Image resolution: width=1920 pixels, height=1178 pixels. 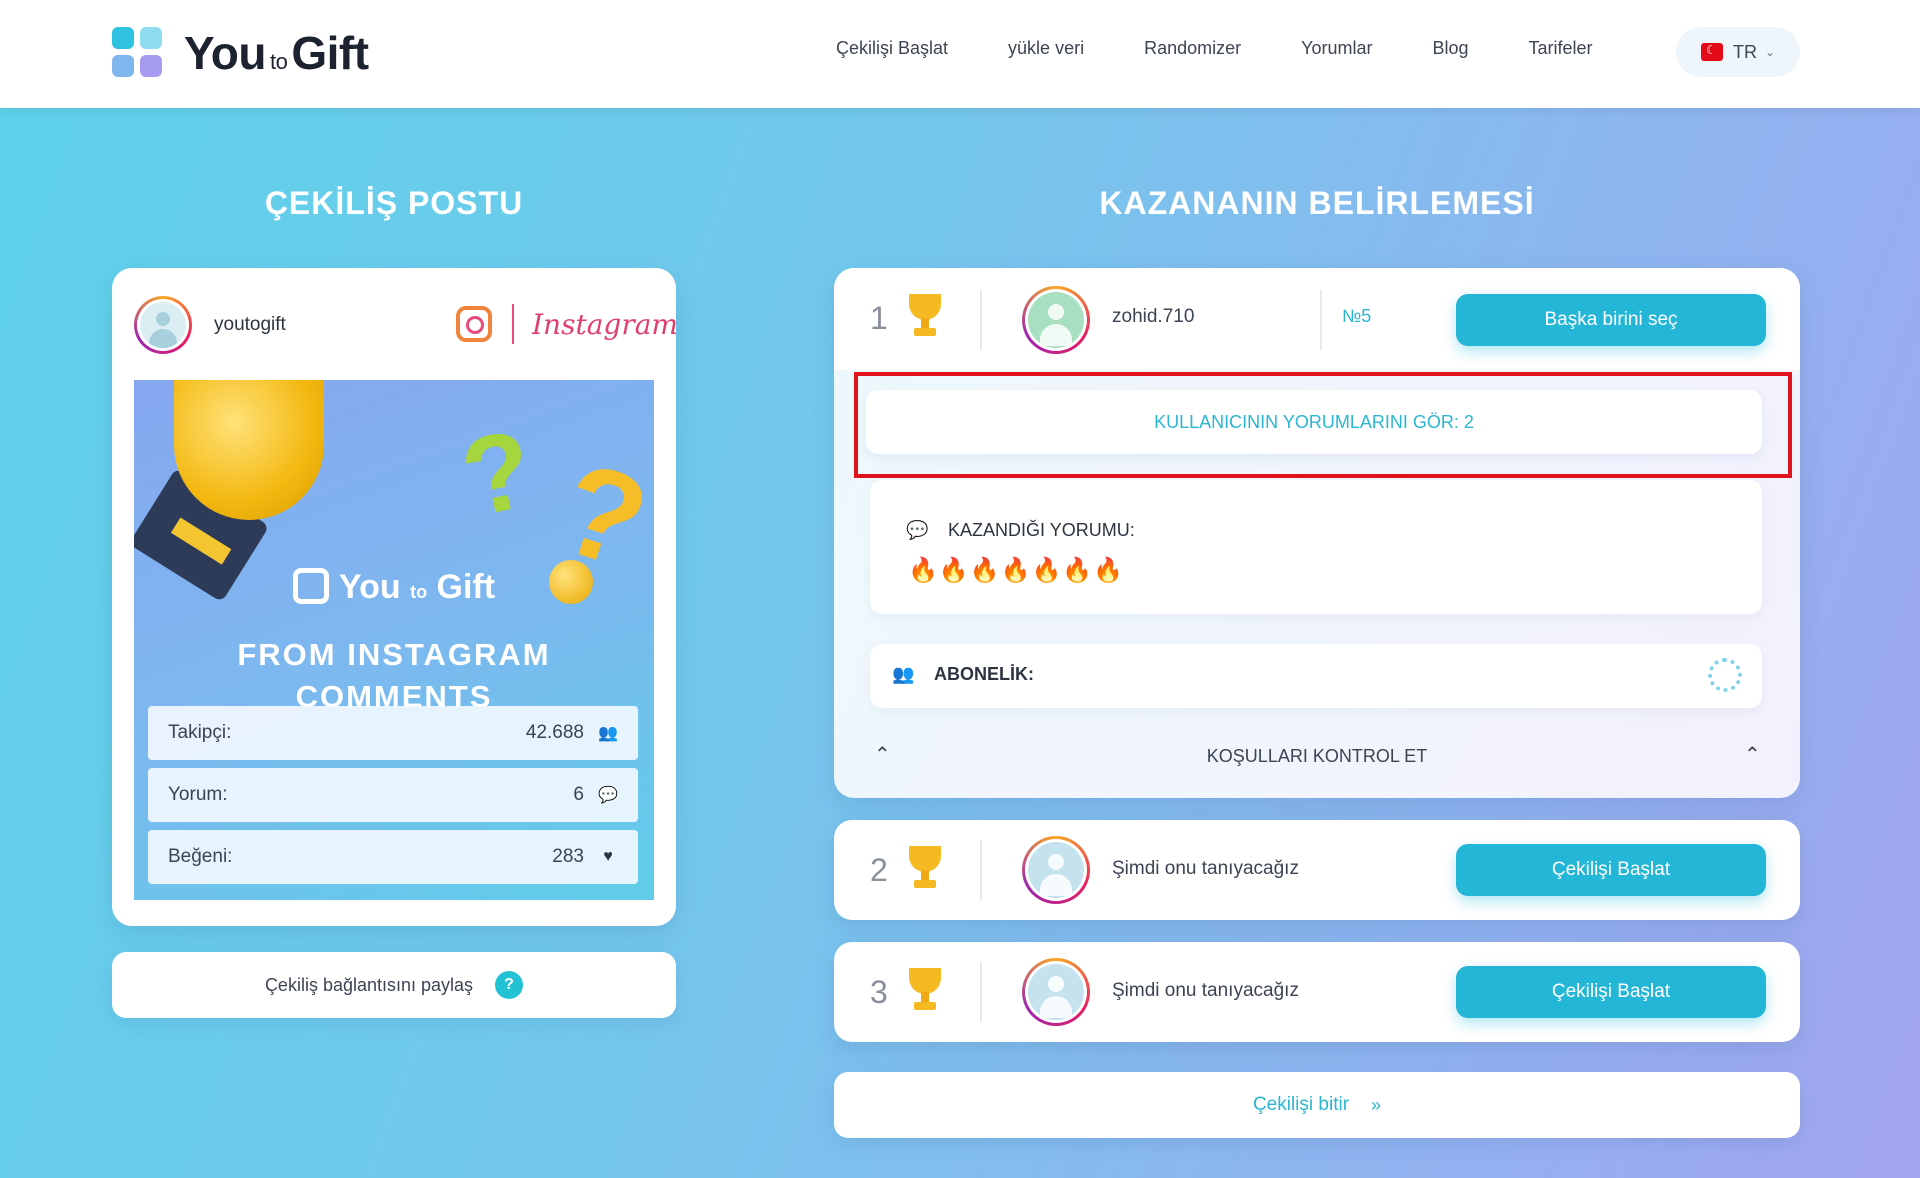 I want to click on winner-rank: 1, so click(x=879, y=318).